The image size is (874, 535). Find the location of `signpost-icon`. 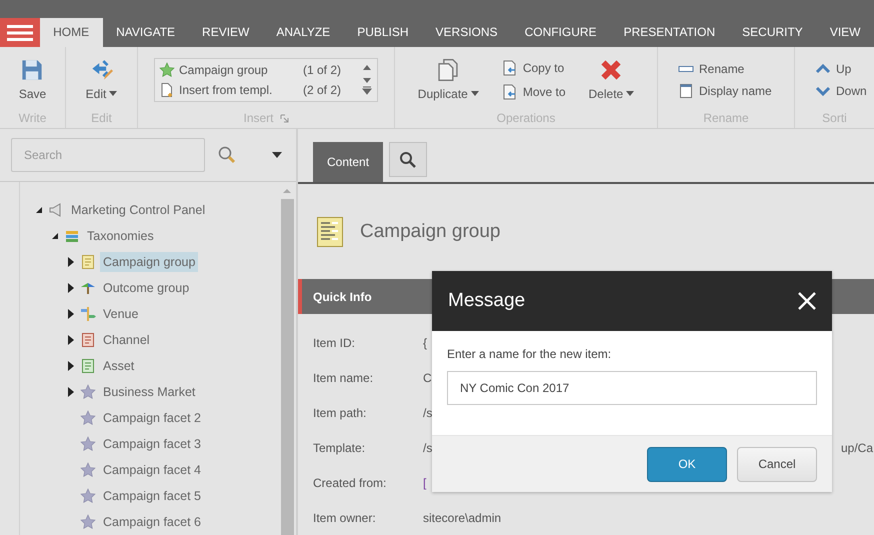

signpost-icon is located at coordinates (88, 314).